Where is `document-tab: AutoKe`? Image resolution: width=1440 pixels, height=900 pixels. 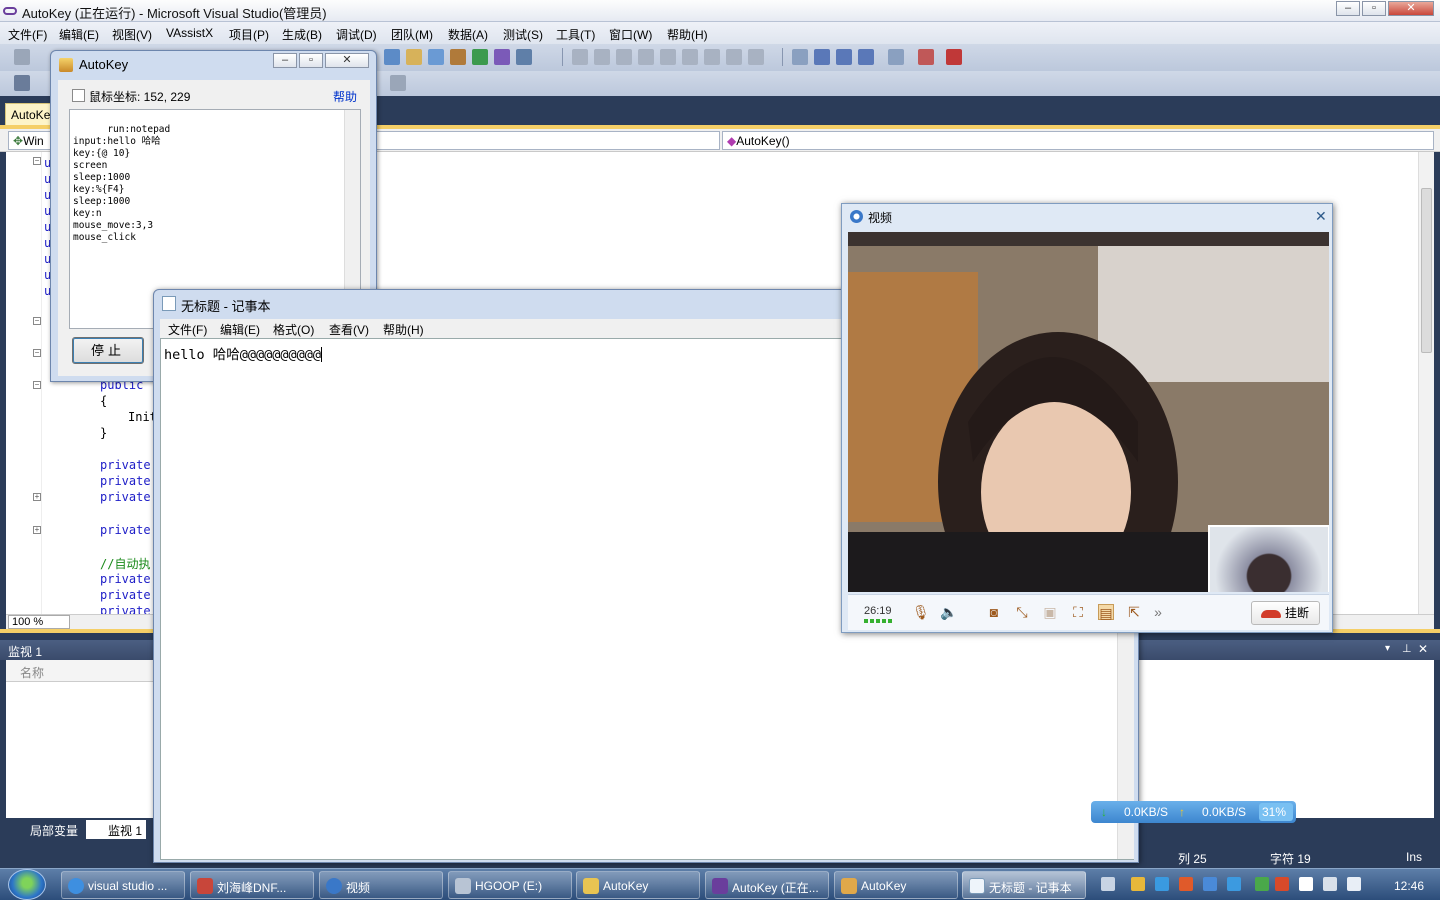
document-tab: AutoKe is located at coordinates (30, 114).